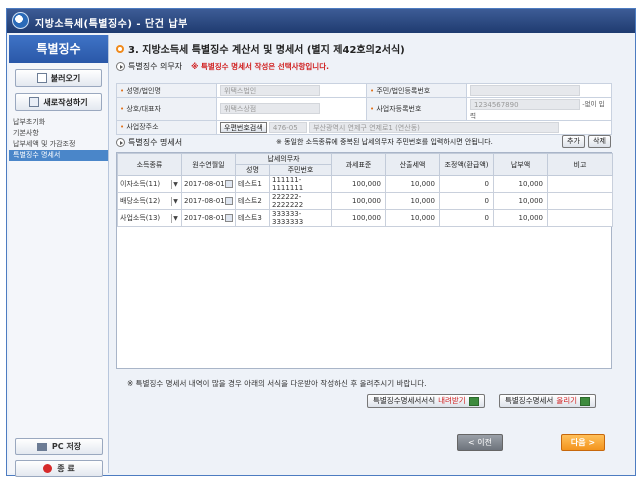 This screenshot has height=481, width=644. Describe the element at coordinates (266, 50) in the screenshot. I see `page-title: 3. 지방소득세 특별징수 계산서 및 명세서 (별지 제42호의2서식)` at that location.